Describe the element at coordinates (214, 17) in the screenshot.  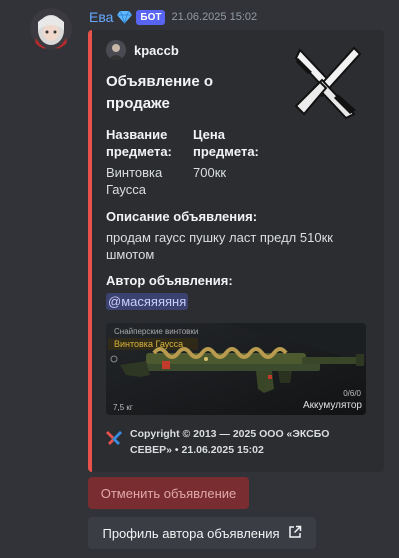
I see `message-timestamp: 21.06.2025 15:02` at that location.